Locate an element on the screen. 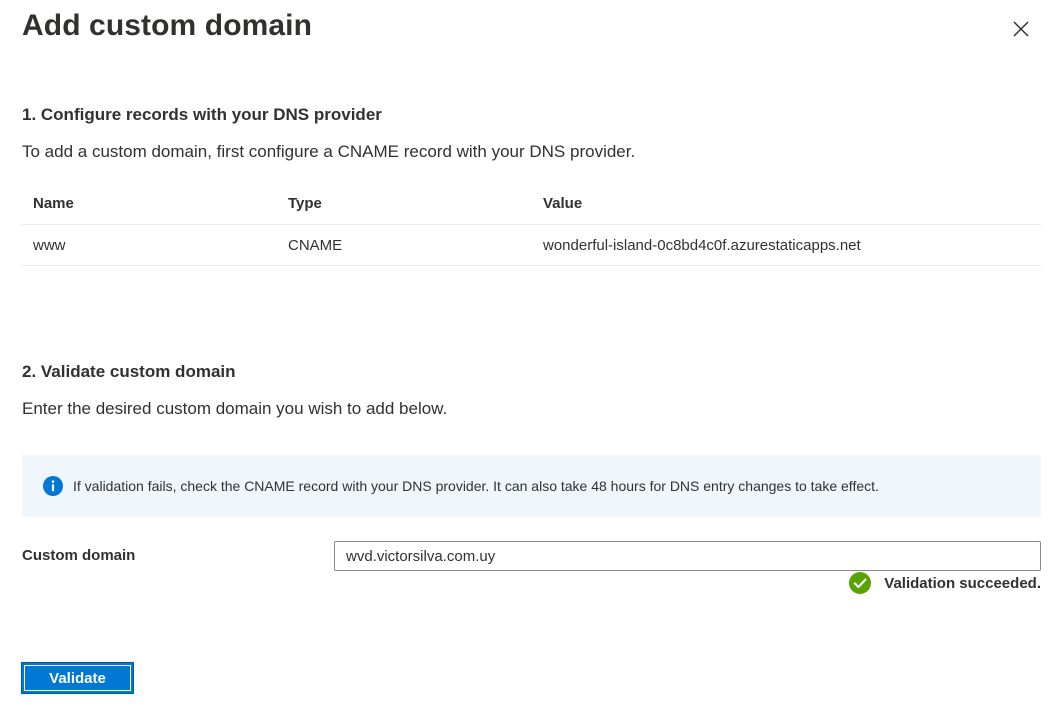  custom-domain-label: Custom domain is located at coordinates (79, 555).